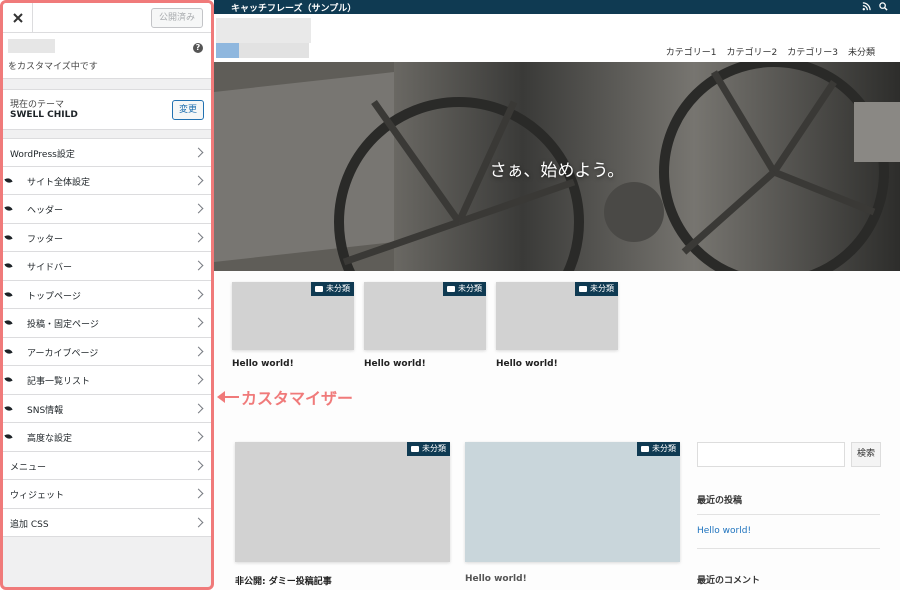 This screenshot has width=900, height=590. What do you see at coordinates (107, 56) in the screenshot?
I see `site-info: をカスタマイズ中です ?` at bounding box center [107, 56].